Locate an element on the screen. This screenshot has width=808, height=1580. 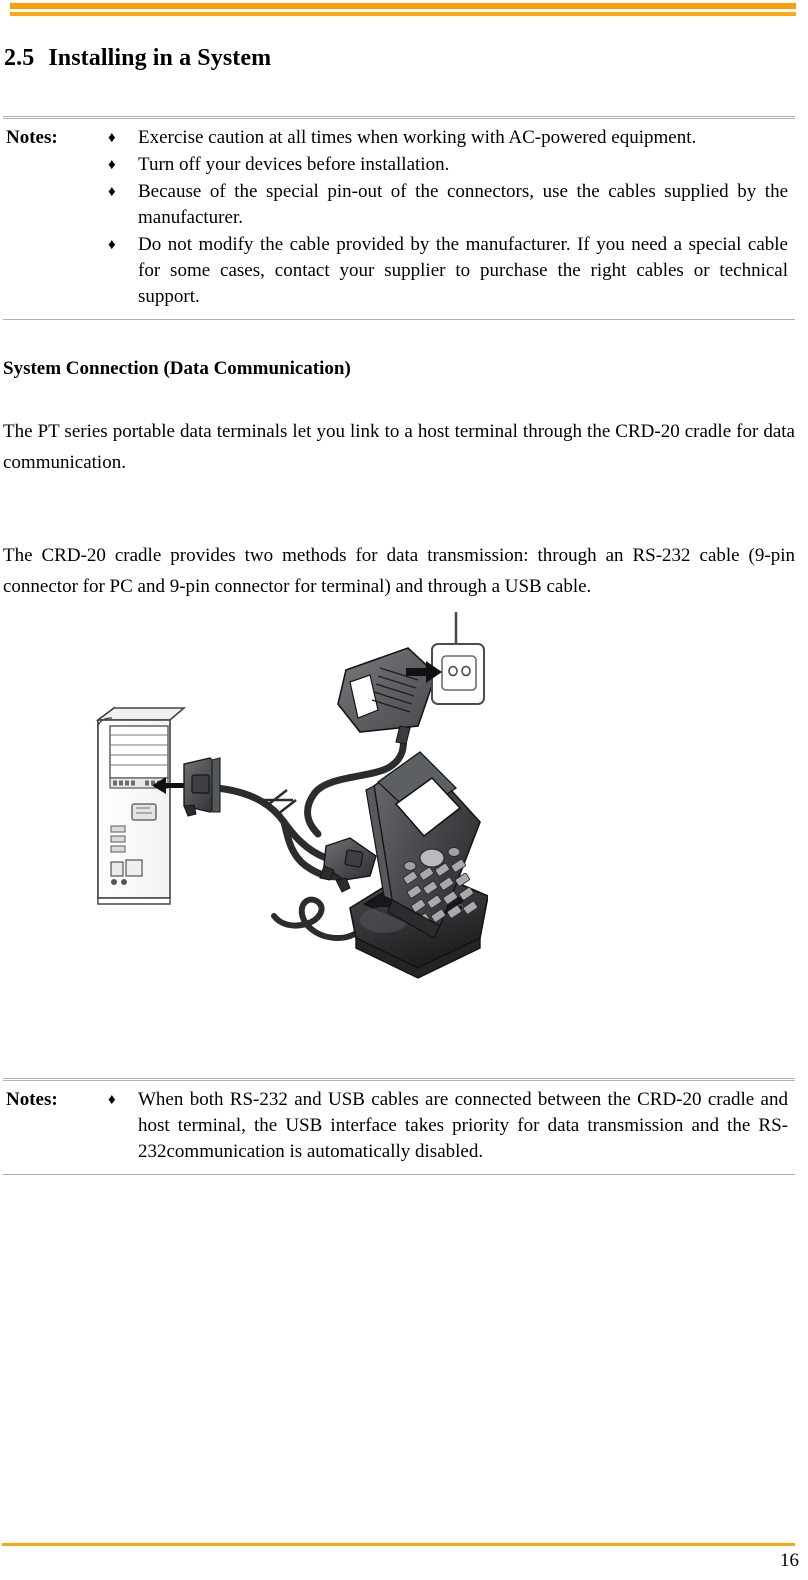
footer-decoration is located at coordinates (398, 1544).